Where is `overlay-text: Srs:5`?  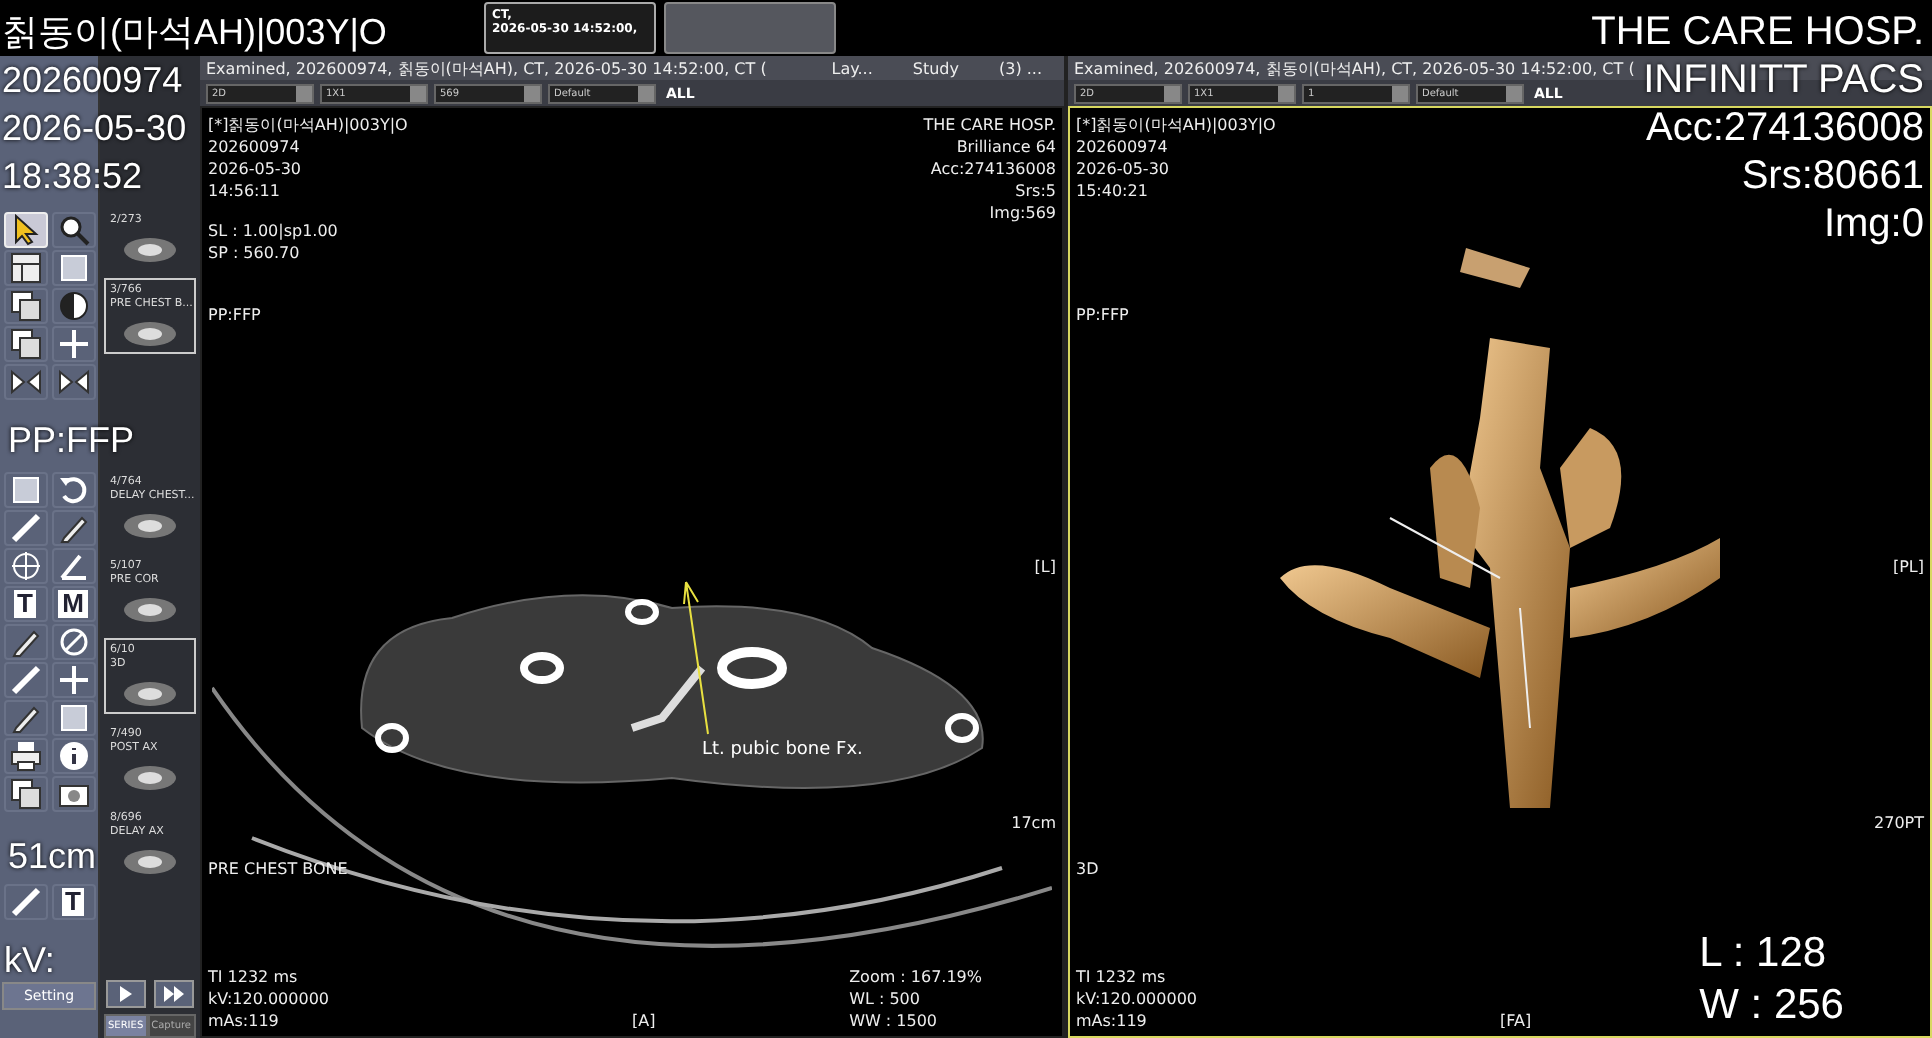 overlay-text: Srs:5 is located at coordinates (1035, 191).